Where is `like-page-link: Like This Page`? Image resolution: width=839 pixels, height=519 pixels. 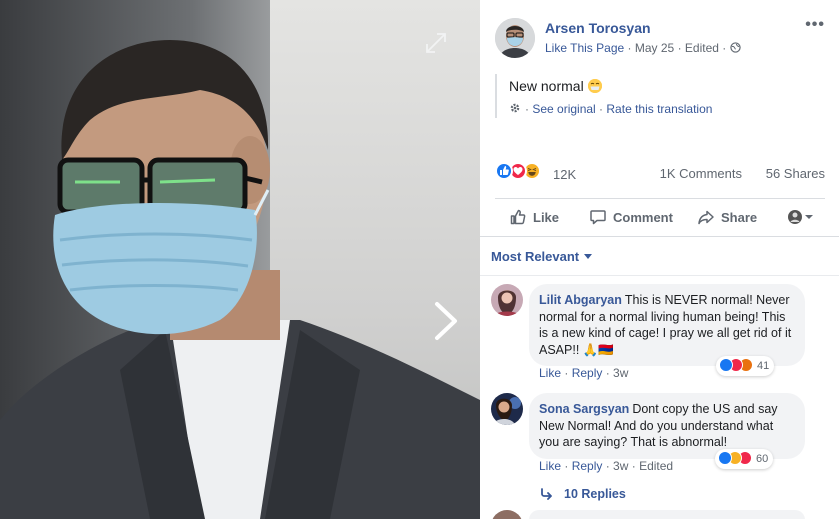 like-page-link: Like This Page is located at coordinates (584, 48).